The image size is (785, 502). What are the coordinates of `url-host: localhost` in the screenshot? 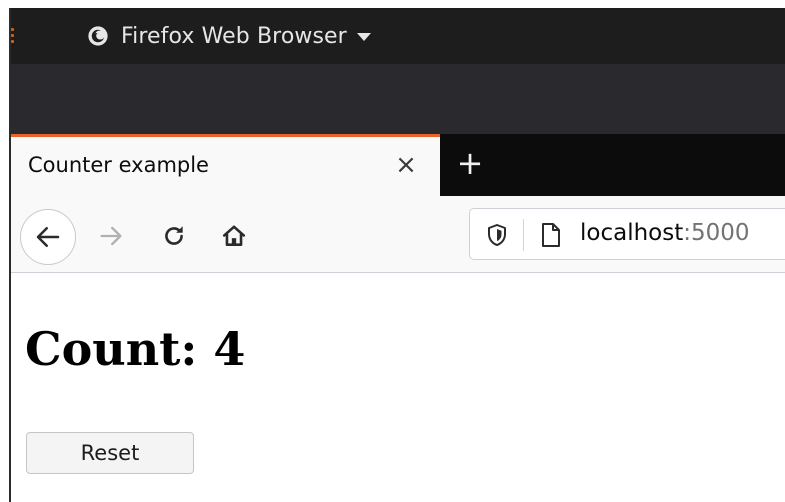 It's located at (632, 233).